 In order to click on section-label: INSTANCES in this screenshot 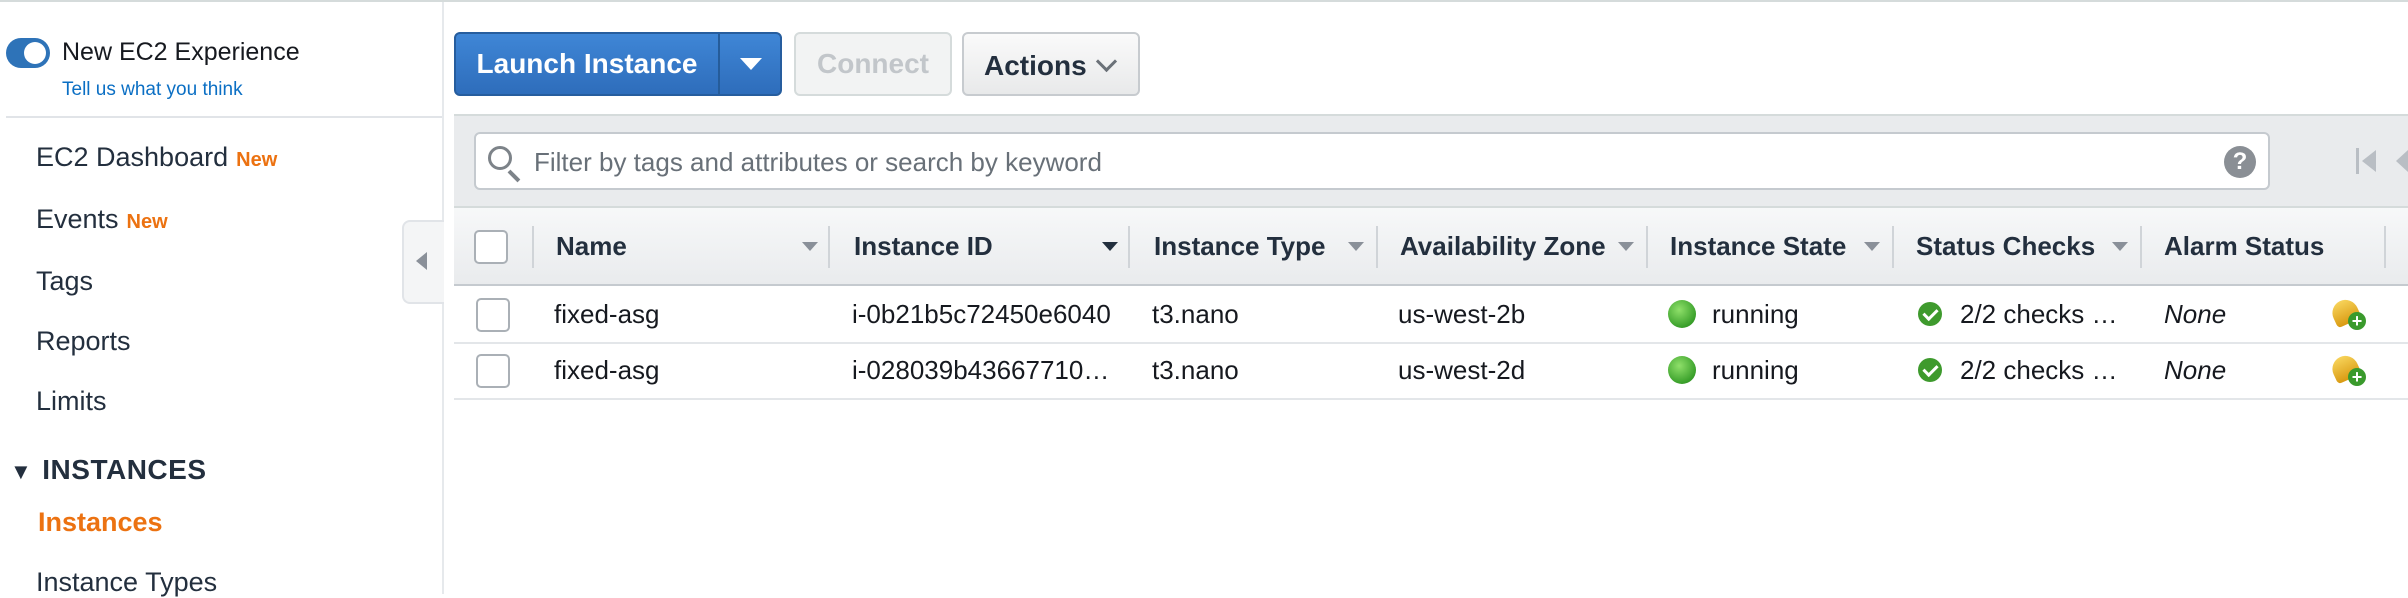, I will do `click(124, 469)`.